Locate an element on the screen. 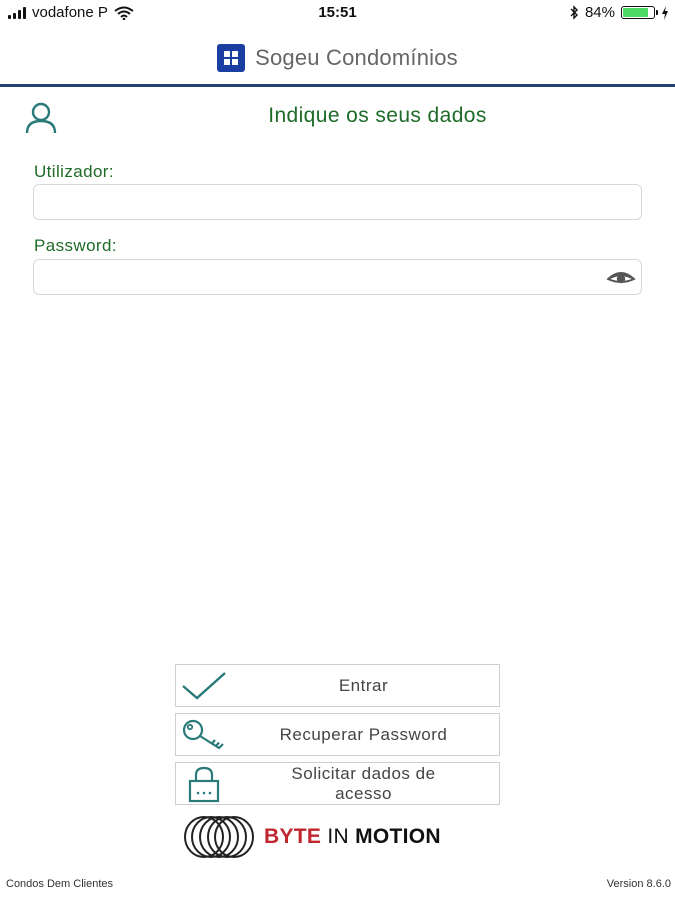  lock-icon is located at coordinates (204, 784).